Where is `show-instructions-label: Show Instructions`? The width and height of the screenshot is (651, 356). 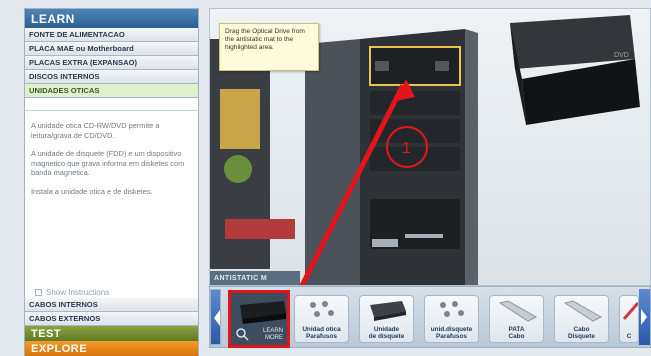 show-instructions-label: Show Instructions is located at coordinates (78, 292).